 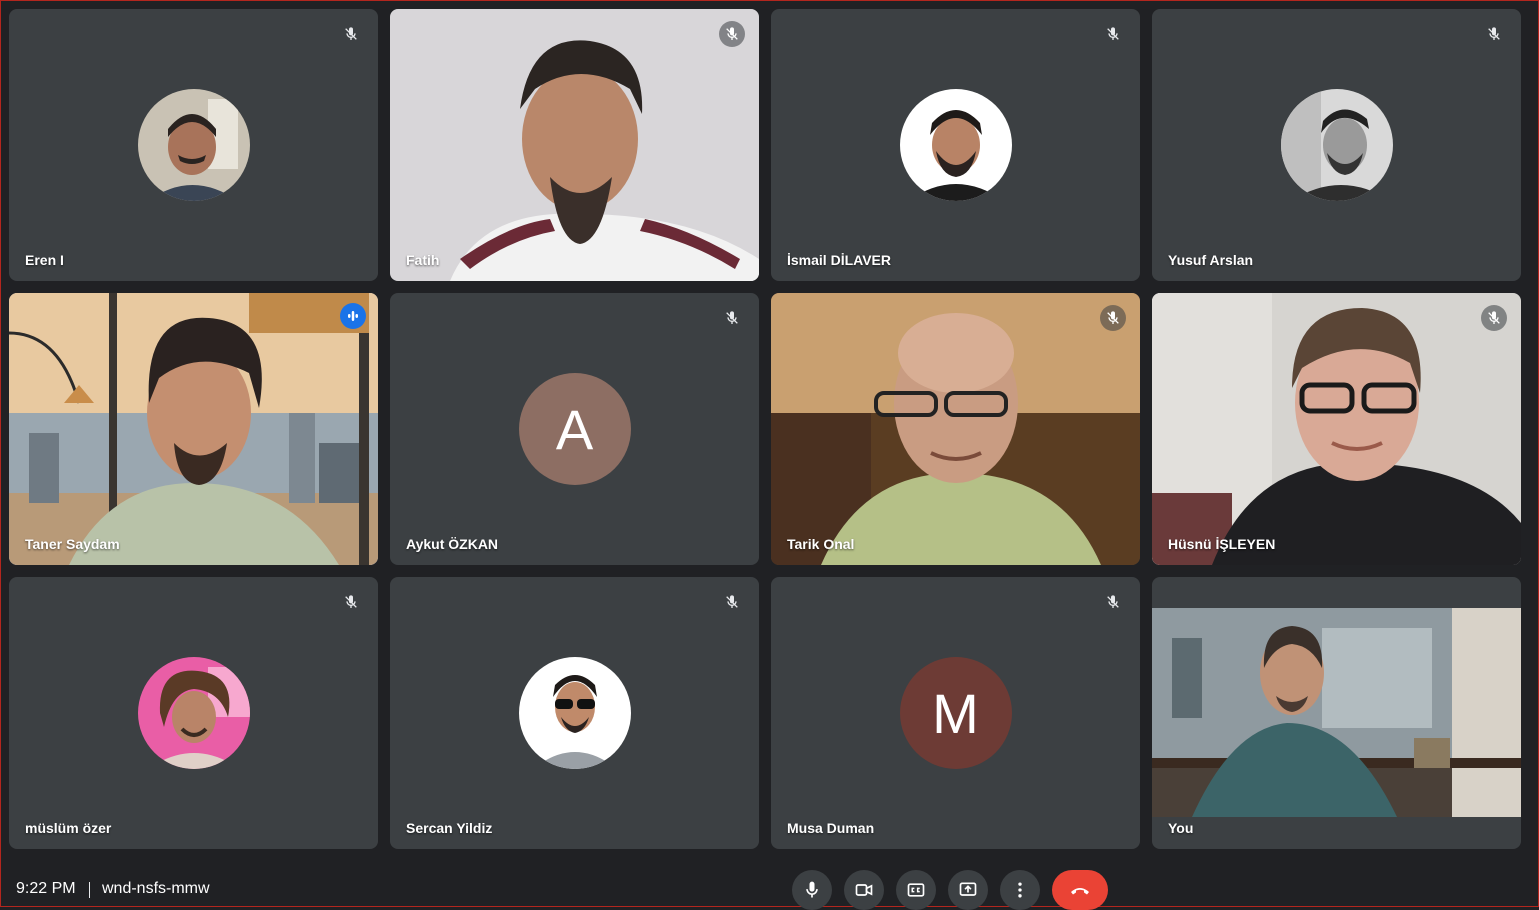 I want to click on participant-tile: M Musa Duman, so click(x=955, y=713).